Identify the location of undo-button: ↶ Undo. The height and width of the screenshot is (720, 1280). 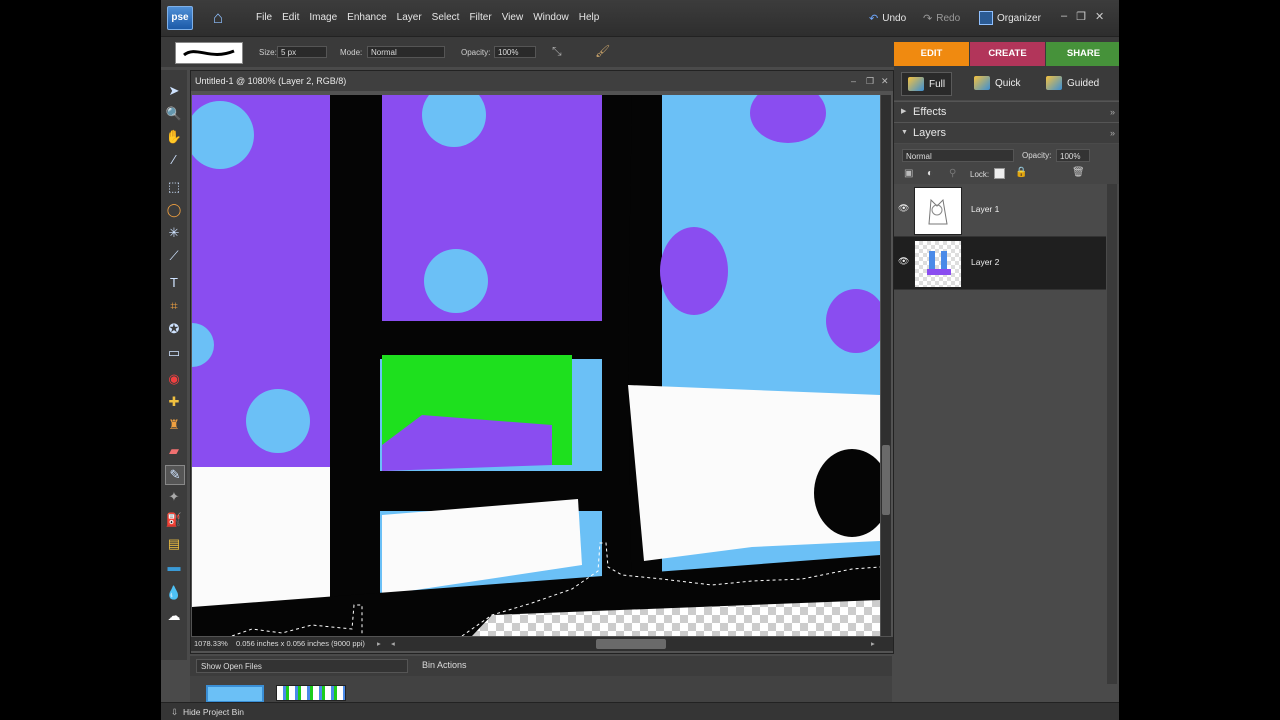
(887, 18).